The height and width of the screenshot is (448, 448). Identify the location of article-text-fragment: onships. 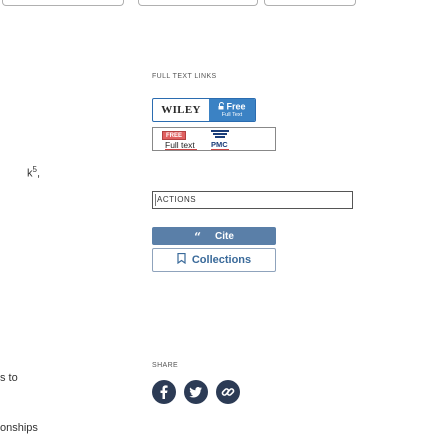
(19, 428).